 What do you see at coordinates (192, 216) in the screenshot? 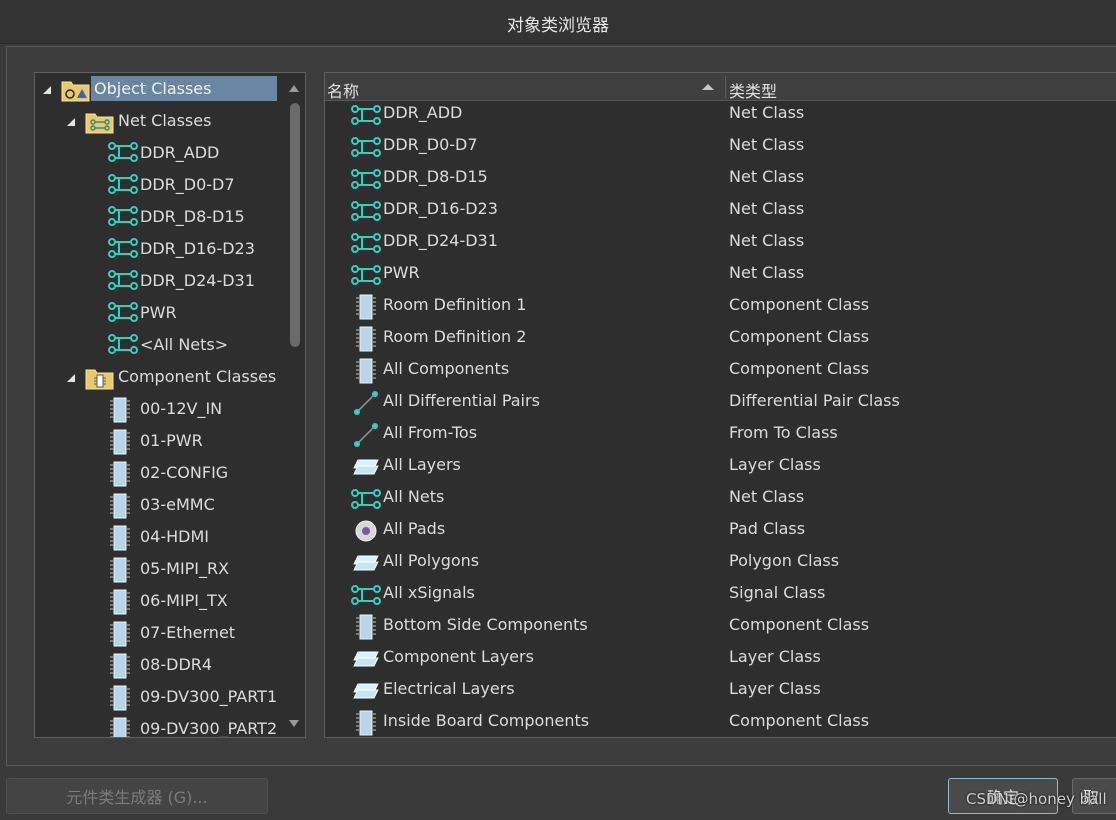
I see `tree-item-label: DDR_D8-D15` at bounding box center [192, 216].